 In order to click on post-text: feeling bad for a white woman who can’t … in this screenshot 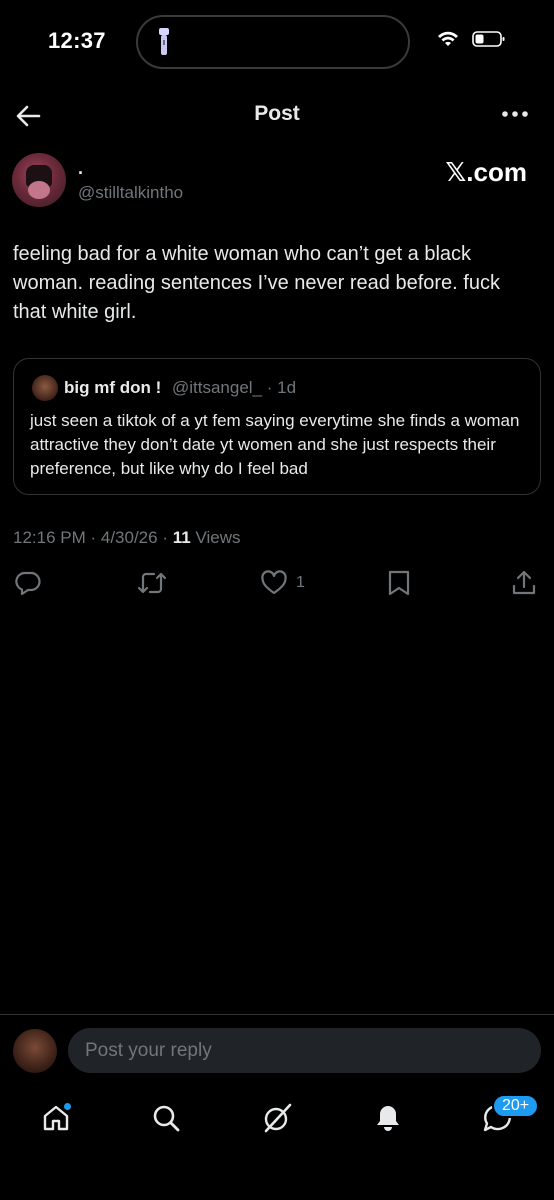, I will do `click(256, 283)`.